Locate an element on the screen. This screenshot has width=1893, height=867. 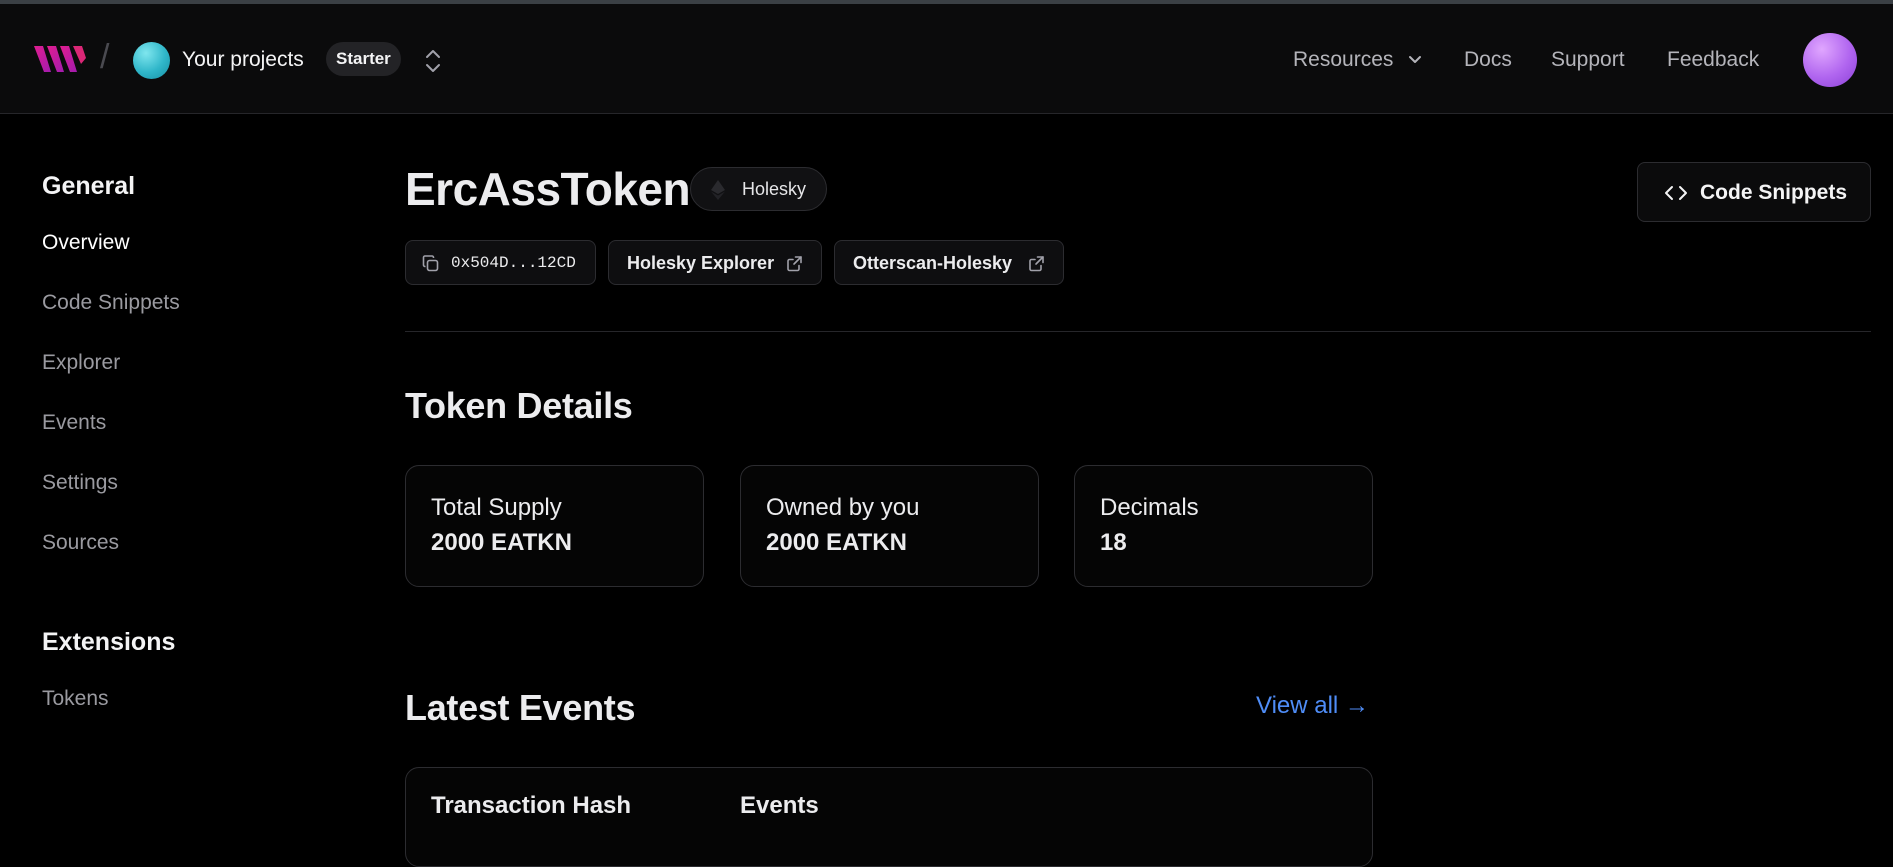
sidebar-heading-extensions: Extensions is located at coordinates (109, 642).